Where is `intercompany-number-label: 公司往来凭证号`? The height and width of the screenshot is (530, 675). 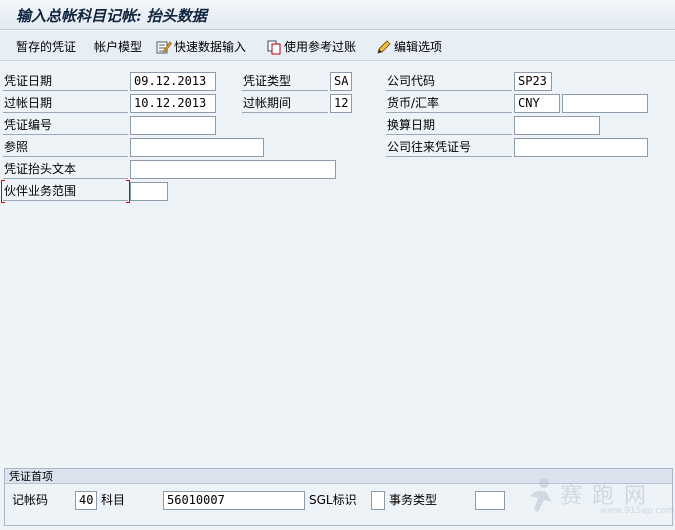
intercompany-number-label: 公司往来凭证号 is located at coordinates (449, 147).